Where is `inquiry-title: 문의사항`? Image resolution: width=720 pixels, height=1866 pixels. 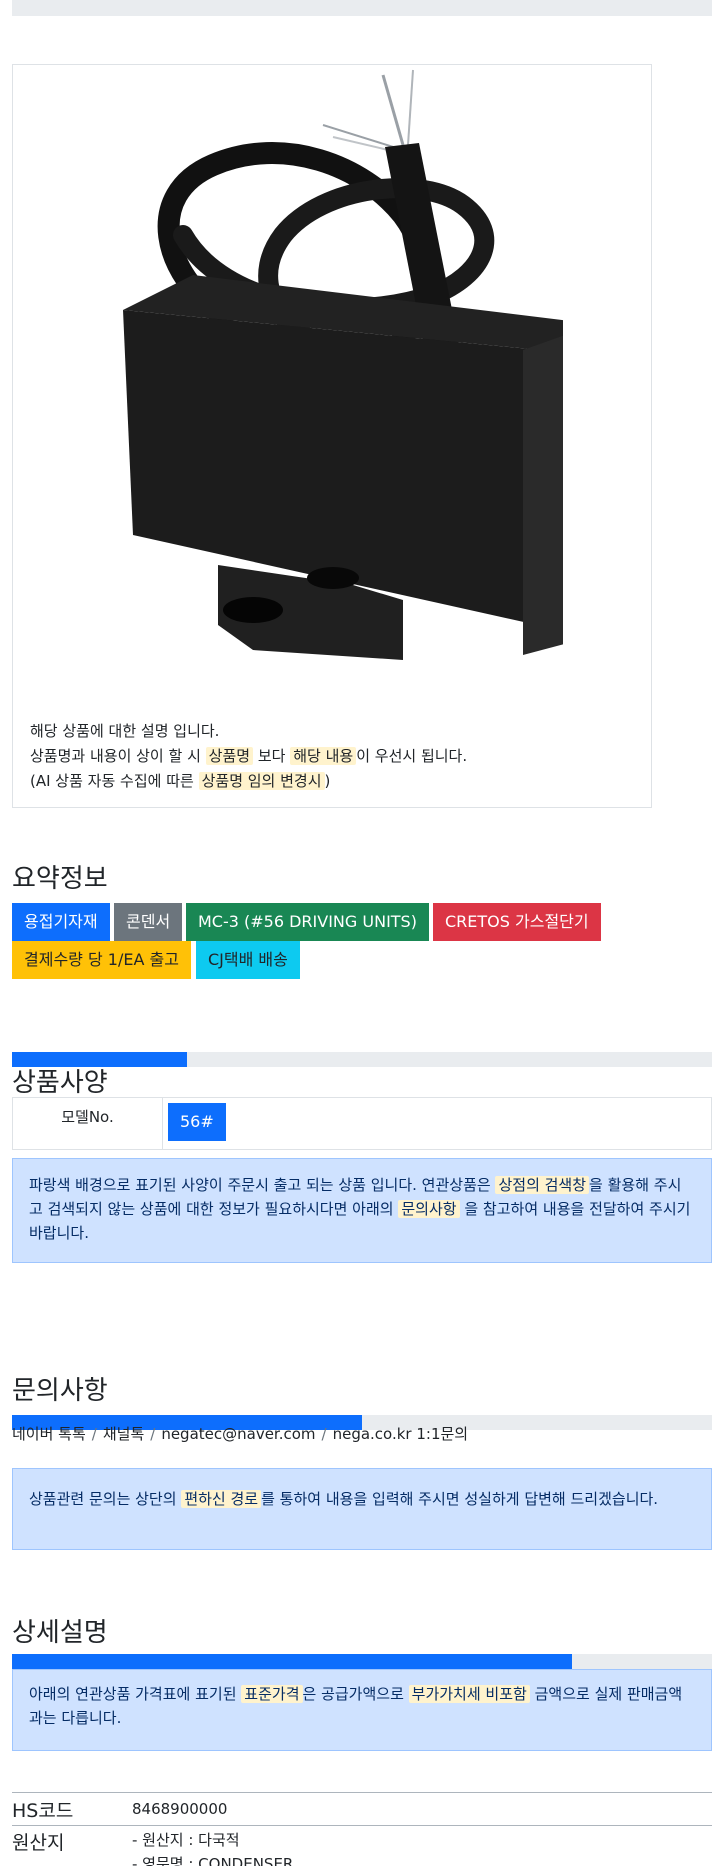
inquiry-title: 문의사항 is located at coordinates (60, 1391).